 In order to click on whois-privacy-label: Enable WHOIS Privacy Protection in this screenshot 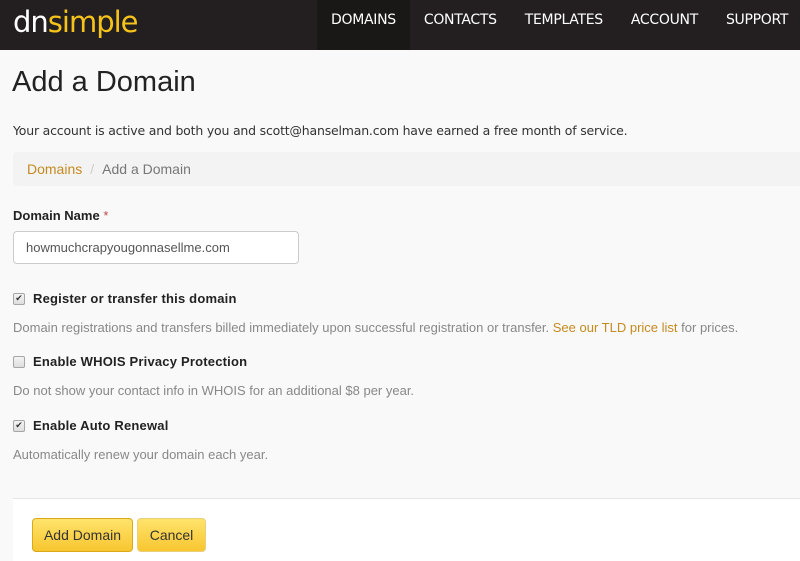, I will do `click(140, 361)`.